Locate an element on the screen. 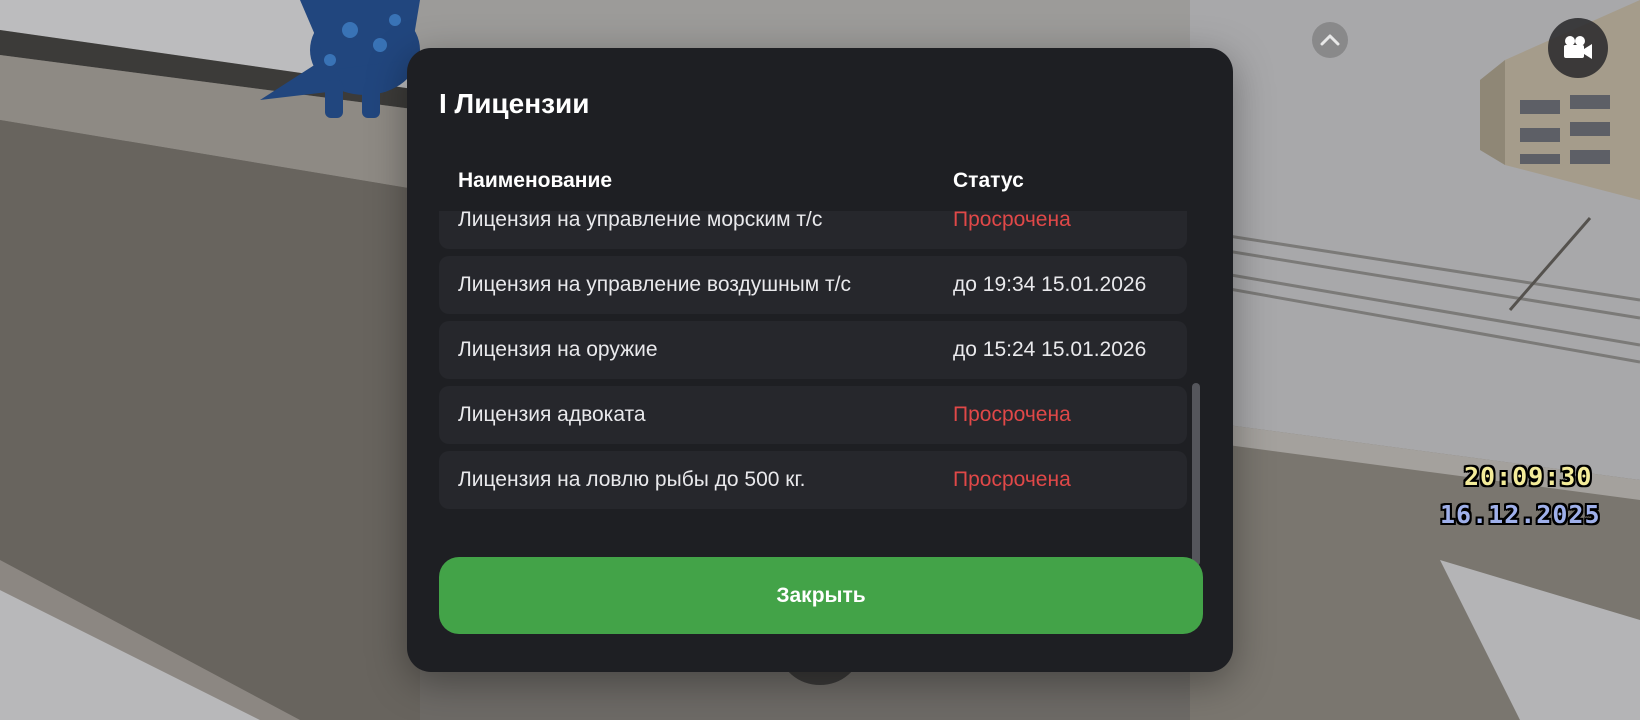 This screenshot has height=720, width=1640. game-clock-time: 20:09:30 is located at coordinates (1528, 476).